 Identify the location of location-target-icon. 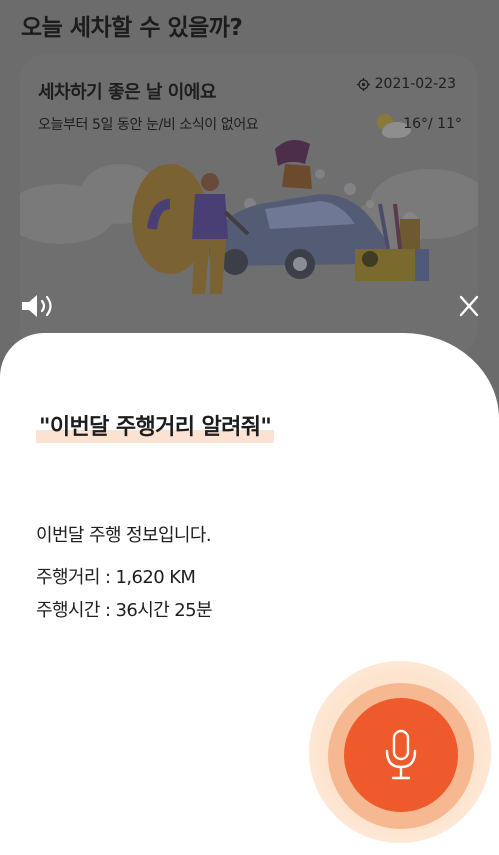
(363, 84).